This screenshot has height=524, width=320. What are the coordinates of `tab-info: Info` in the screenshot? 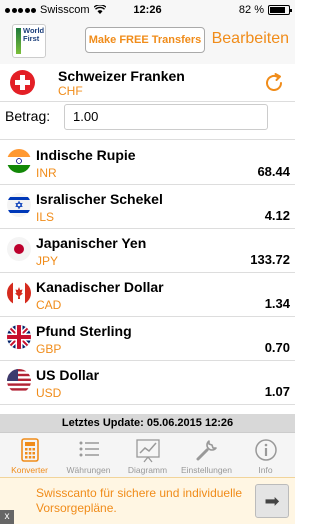 It's located at (265, 455).